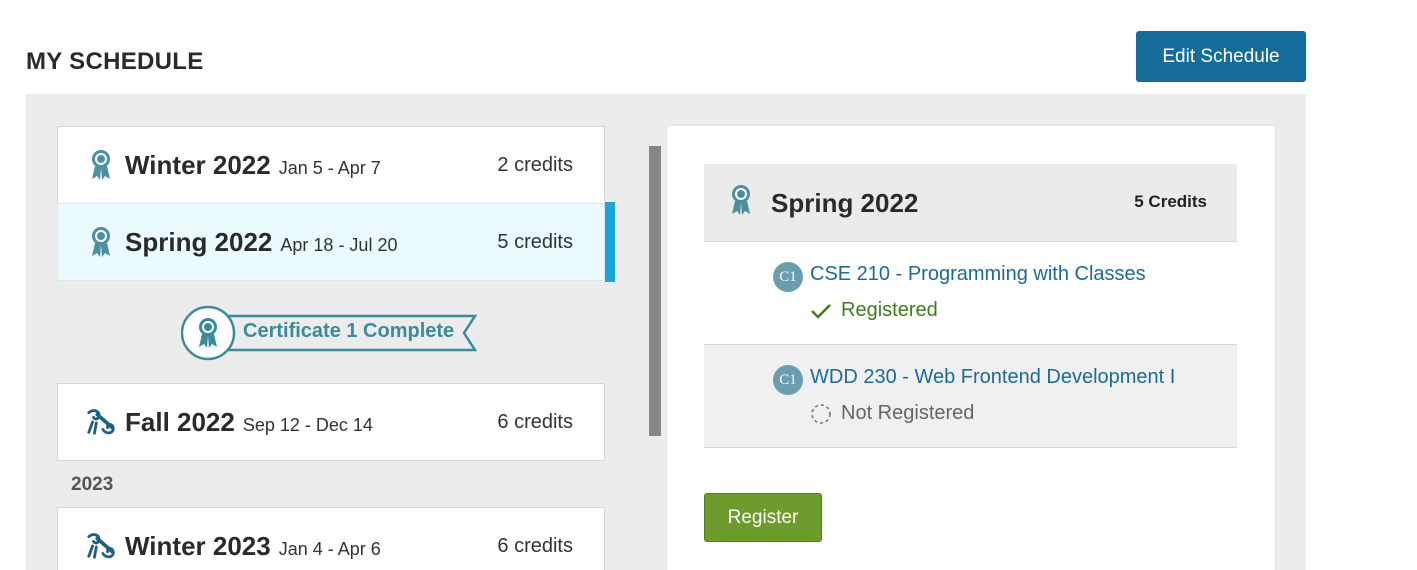 The image size is (1417, 570). Describe the element at coordinates (339, 244) in the screenshot. I see `term-dates: Apr 18 - Jul 20` at that location.